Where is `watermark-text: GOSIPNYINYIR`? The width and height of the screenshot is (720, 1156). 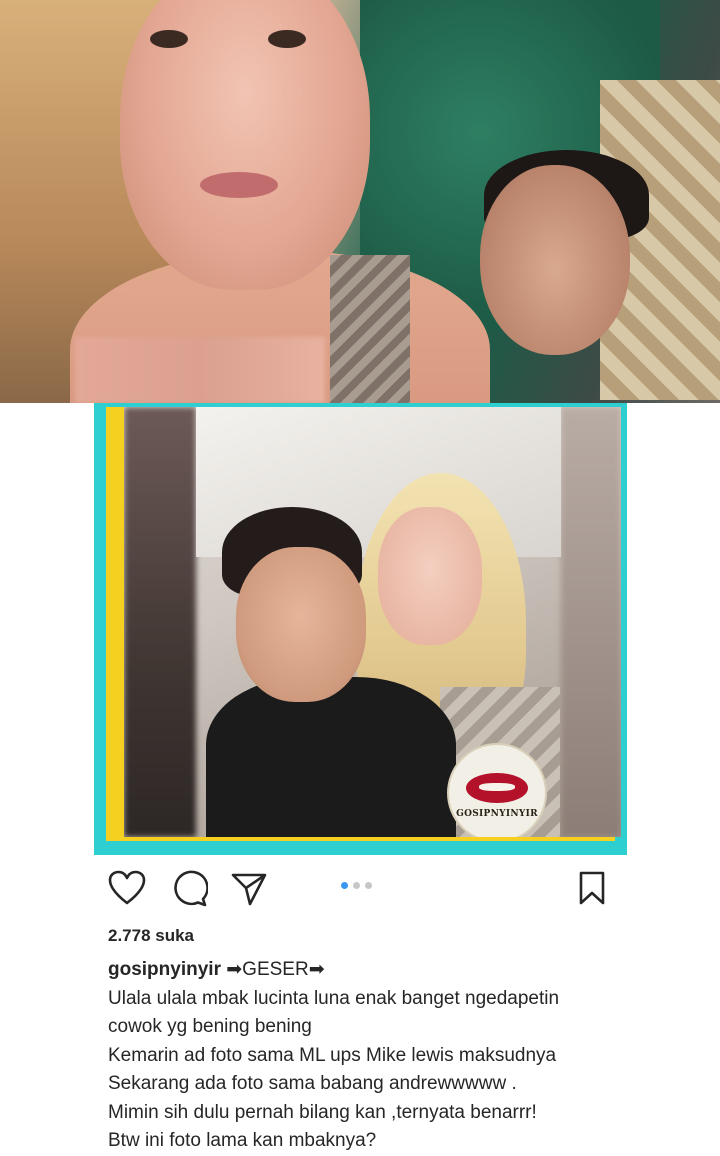
watermark-text: GOSIPNYINYIR is located at coordinates (497, 814).